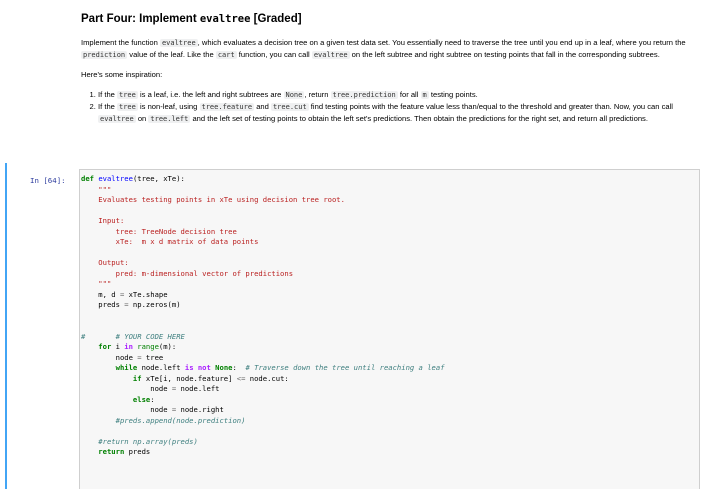 Image resolution: width=710 pixels, height=489 pixels. Describe the element at coordinates (111, 367) in the screenshot. I see `code-token: while` at that location.